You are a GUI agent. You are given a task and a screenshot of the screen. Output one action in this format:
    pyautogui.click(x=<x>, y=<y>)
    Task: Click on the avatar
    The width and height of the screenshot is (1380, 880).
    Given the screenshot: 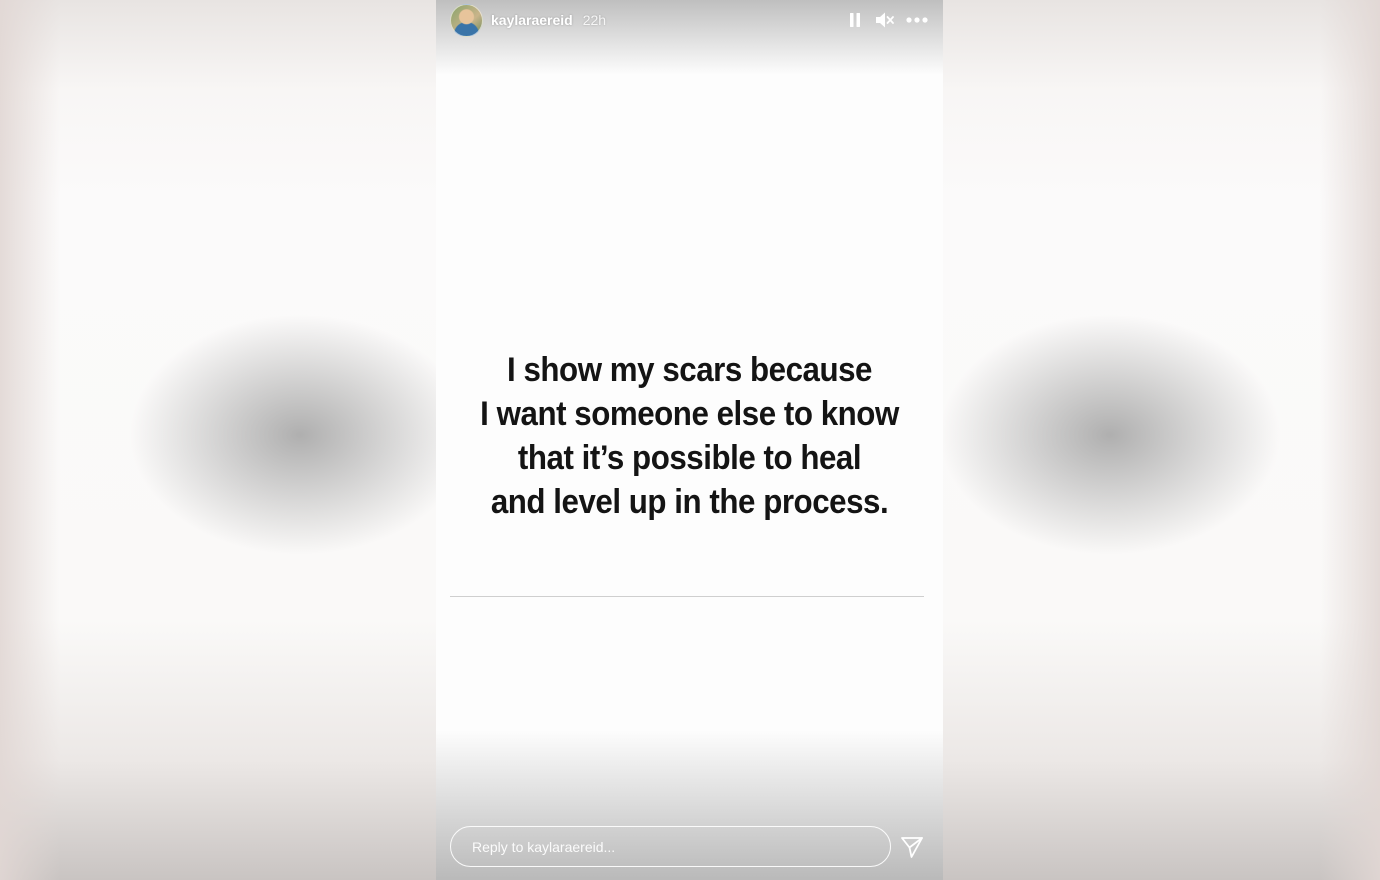 What is the action you would take?
    pyautogui.click(x=466, y=20)
    